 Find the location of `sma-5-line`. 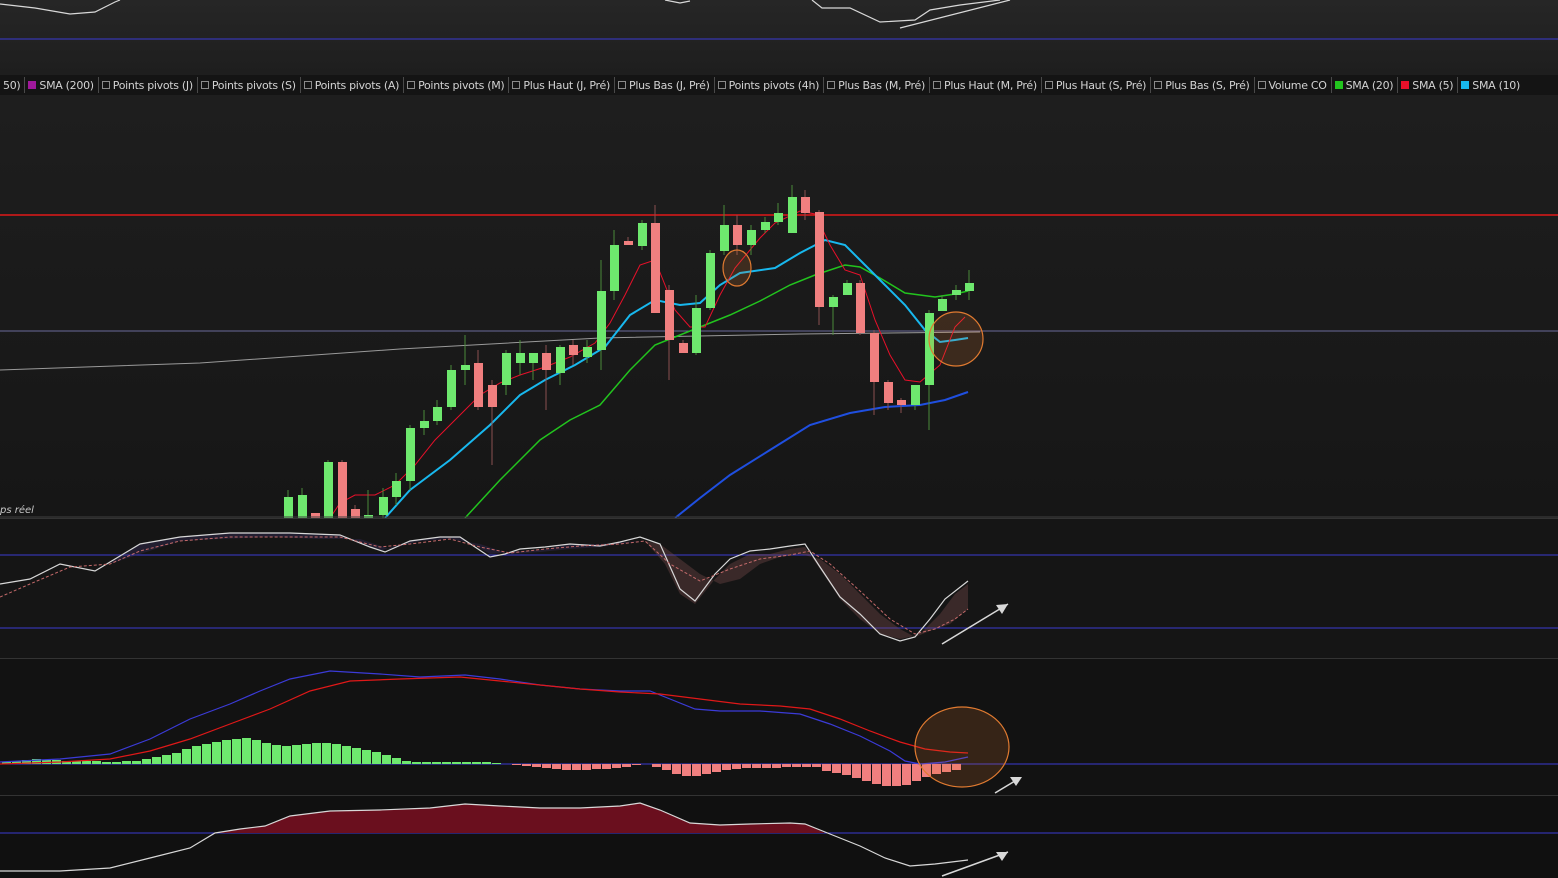

sma-5-line is located at coordinates (647, 364).